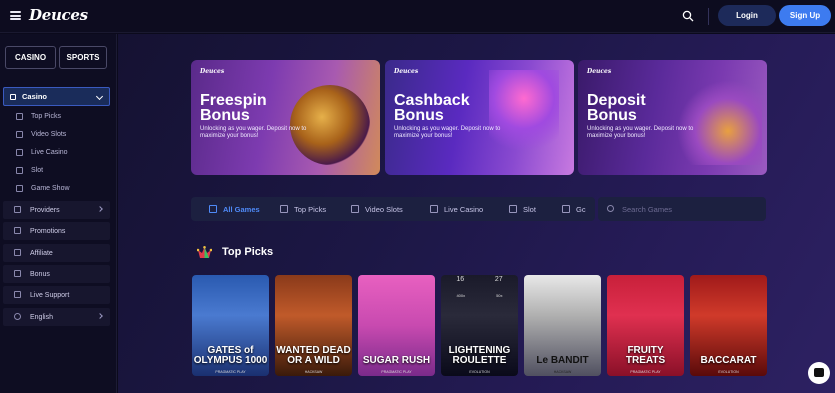 This screenshot has width=835, height=393. What do you see at coordinates (213, 209) in the screenshot?
I see `all-games-icon` at bounding box center [213, 209].